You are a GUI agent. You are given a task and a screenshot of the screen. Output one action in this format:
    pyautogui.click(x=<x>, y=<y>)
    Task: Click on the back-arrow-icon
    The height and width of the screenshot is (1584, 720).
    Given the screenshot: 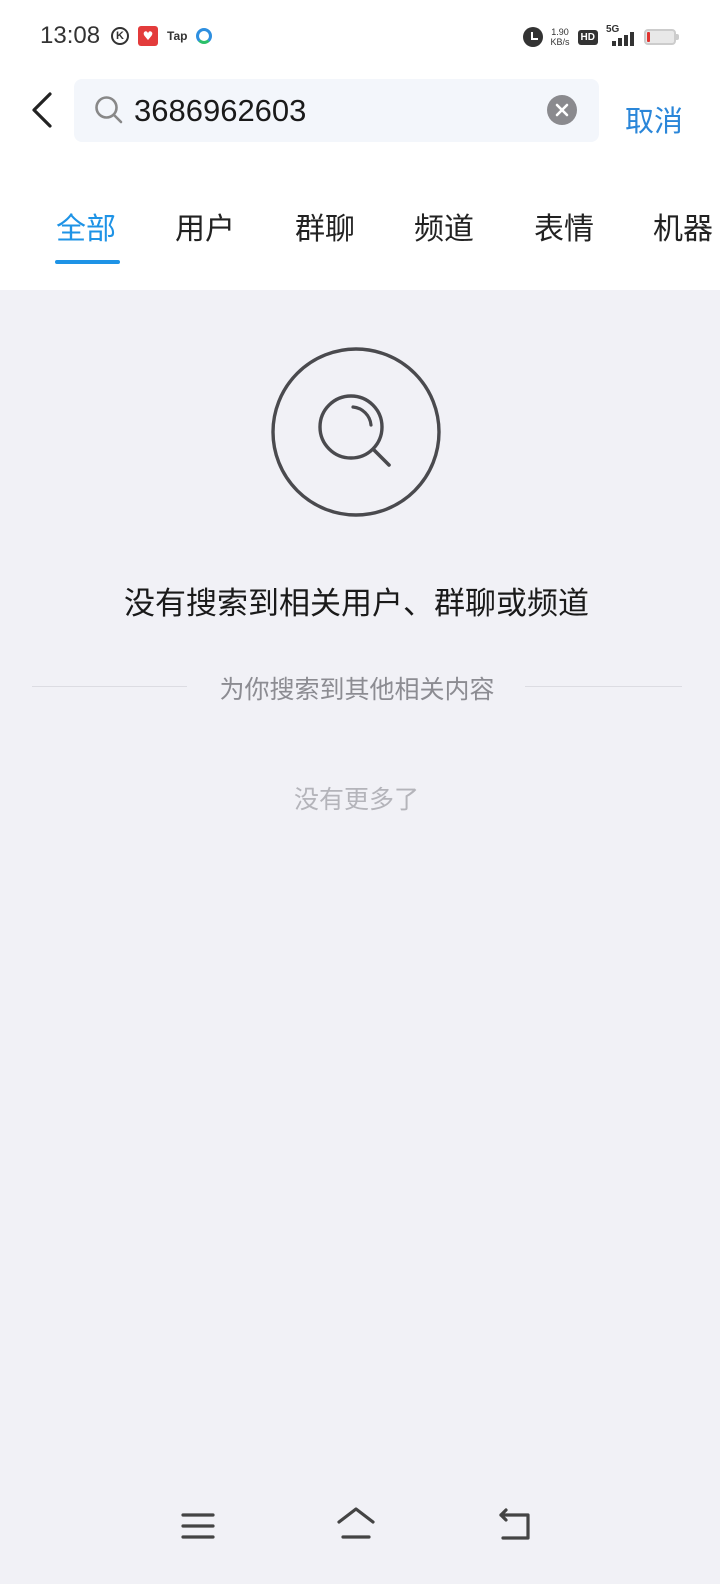 What is the action you would take?
    pyautogui.click(x=48, y=110)
    